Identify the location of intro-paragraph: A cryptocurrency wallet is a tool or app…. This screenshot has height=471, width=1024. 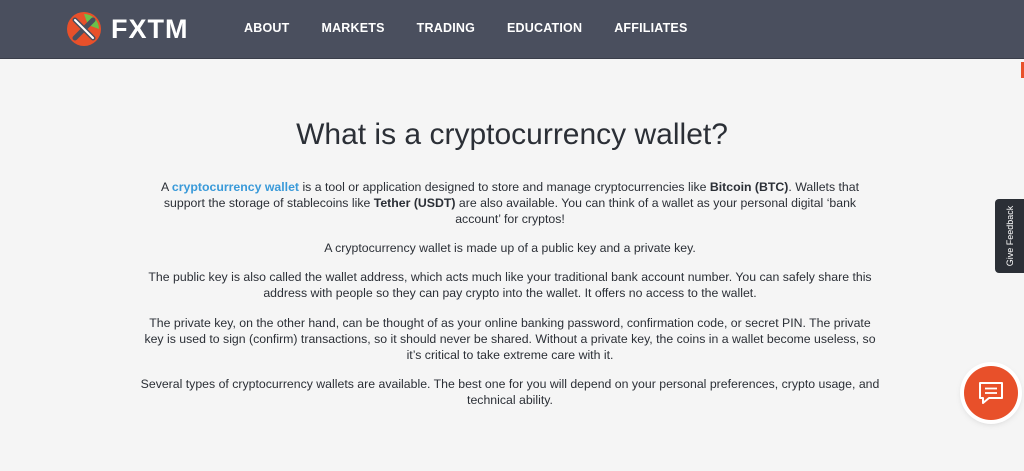
(510, 203).